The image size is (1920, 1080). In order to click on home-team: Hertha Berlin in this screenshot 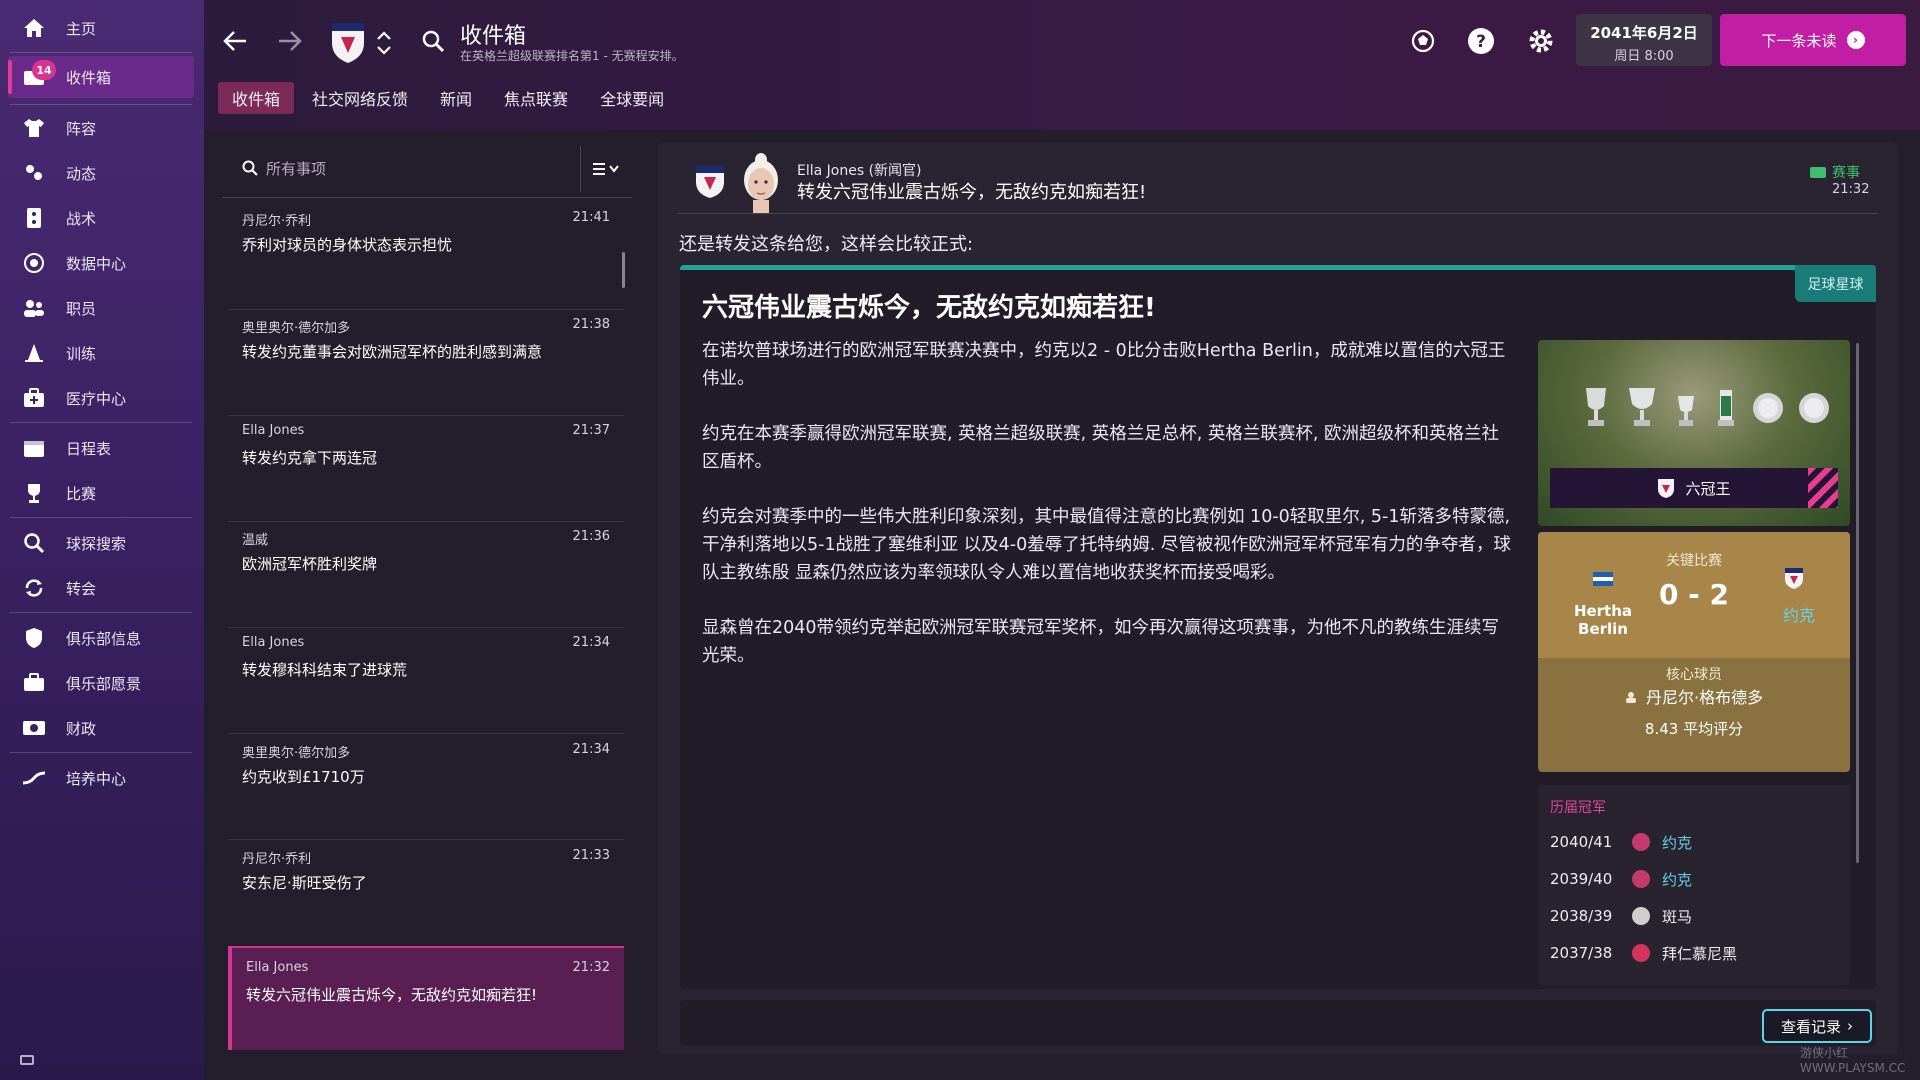, I will do `click(1603, 620)`.